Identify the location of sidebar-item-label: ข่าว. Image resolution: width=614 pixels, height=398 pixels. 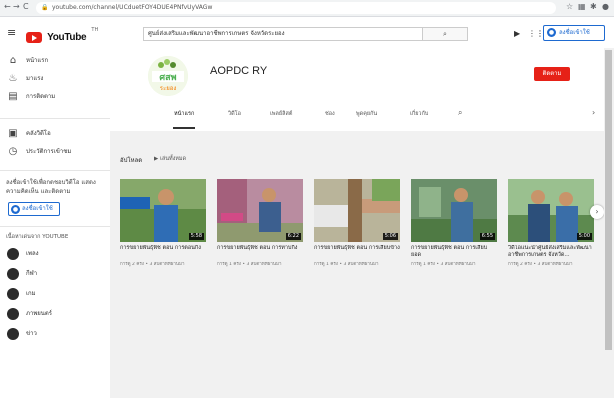
(31, 333).